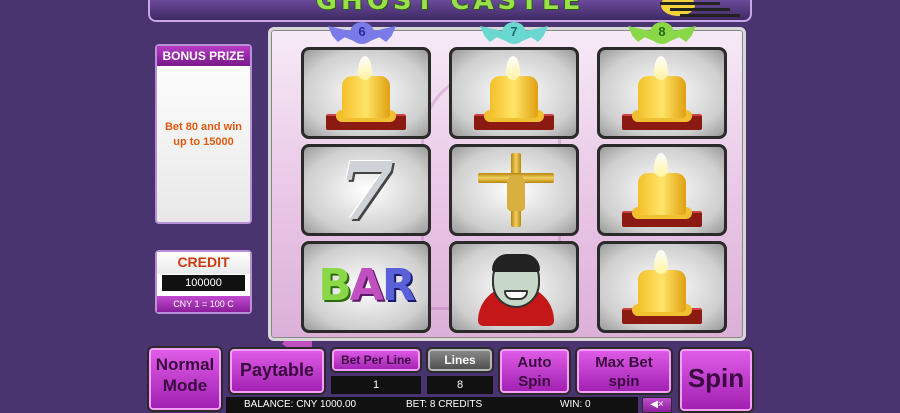 The width and height of the screenshot is (900, 413). I want to click on normal-mode-label-line2: Mode, so click(185, 385).